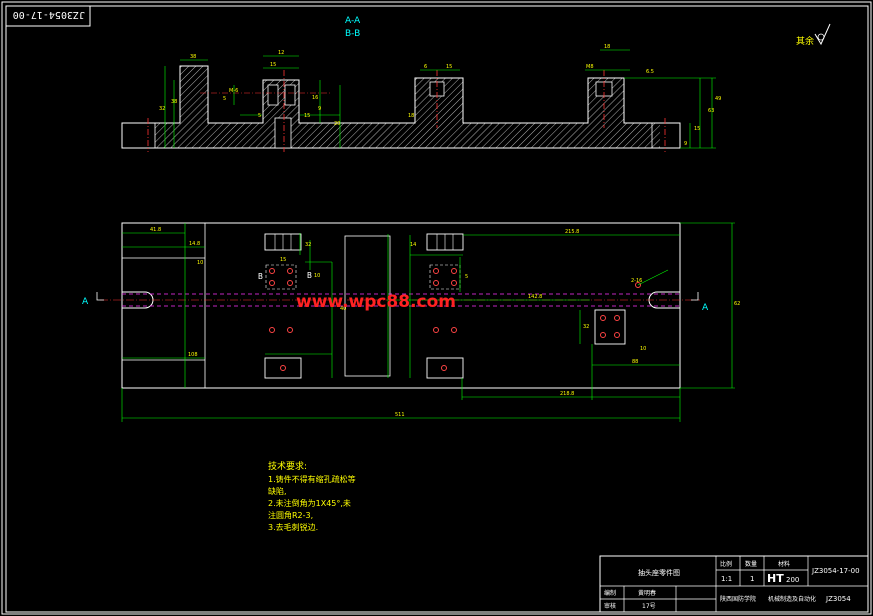 The height and width of the screenshot is (616, 873). I want to click on section-label-bb: B-B, so click(352, 34).